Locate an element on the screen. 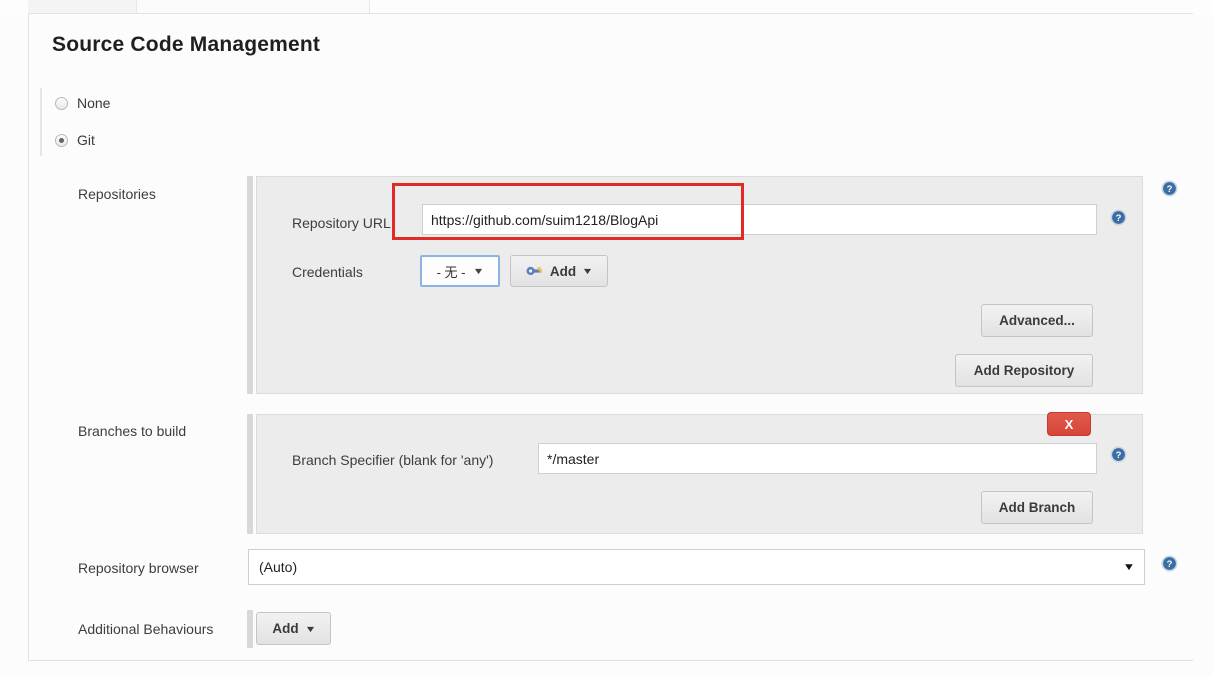  page-title: Source Code Management is located at coordinates (186, 44).